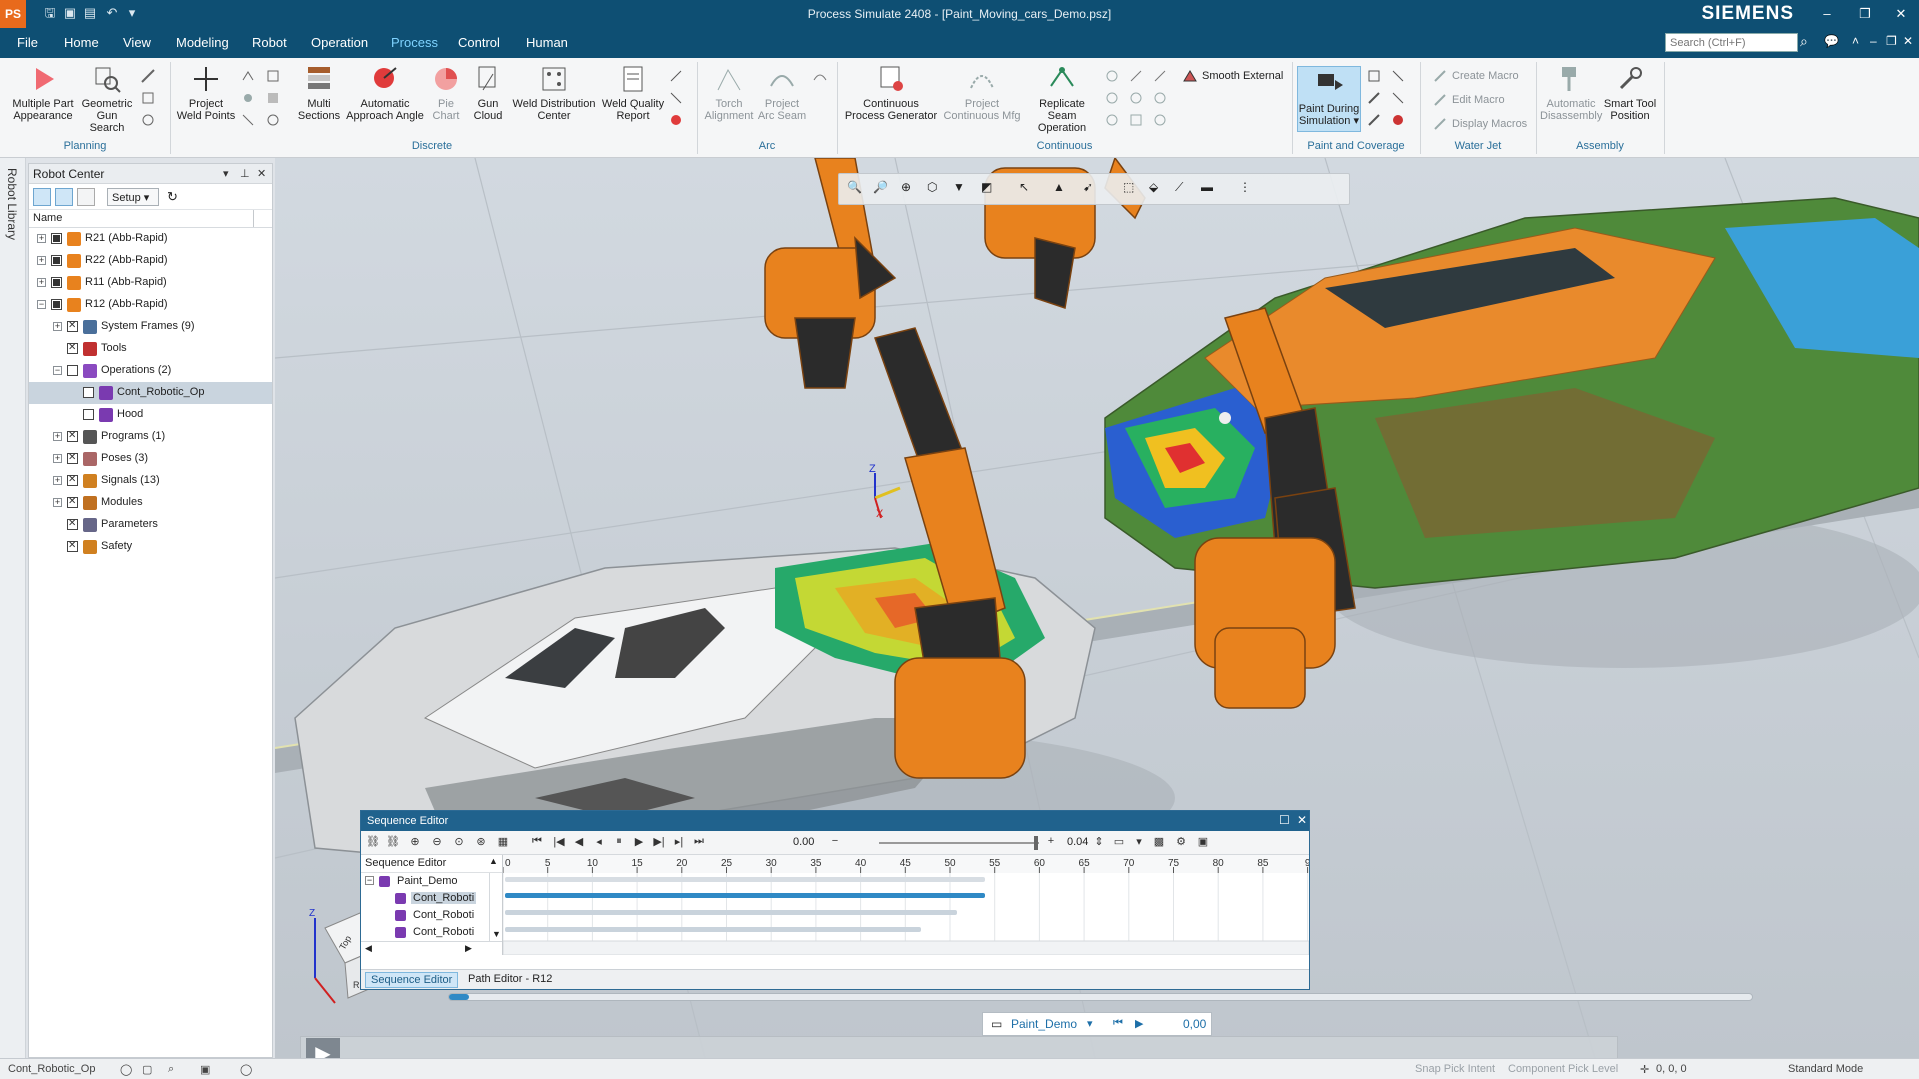 The width and height of the screenshot is (1919, 1079). Describe the element at coordinates (1329, 99) in the screenshot. I see `paint-during-simulation-button: Paint During Simulation ▾` at that location.